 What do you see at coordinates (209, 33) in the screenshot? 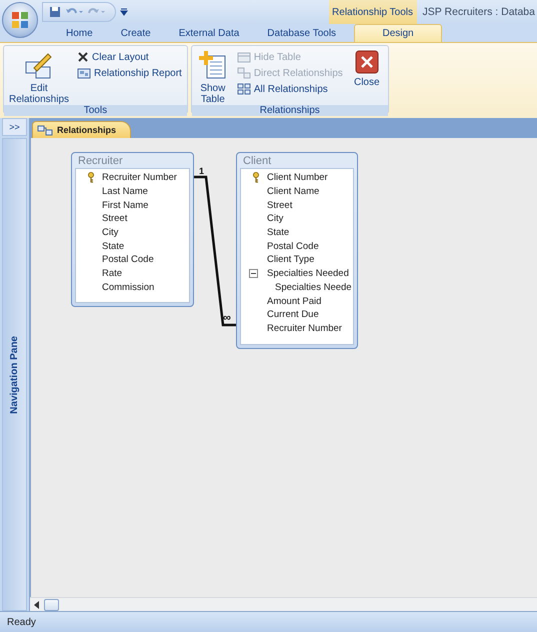
I see `ribbon-tab: External Data` at bounding box center [209, 33].